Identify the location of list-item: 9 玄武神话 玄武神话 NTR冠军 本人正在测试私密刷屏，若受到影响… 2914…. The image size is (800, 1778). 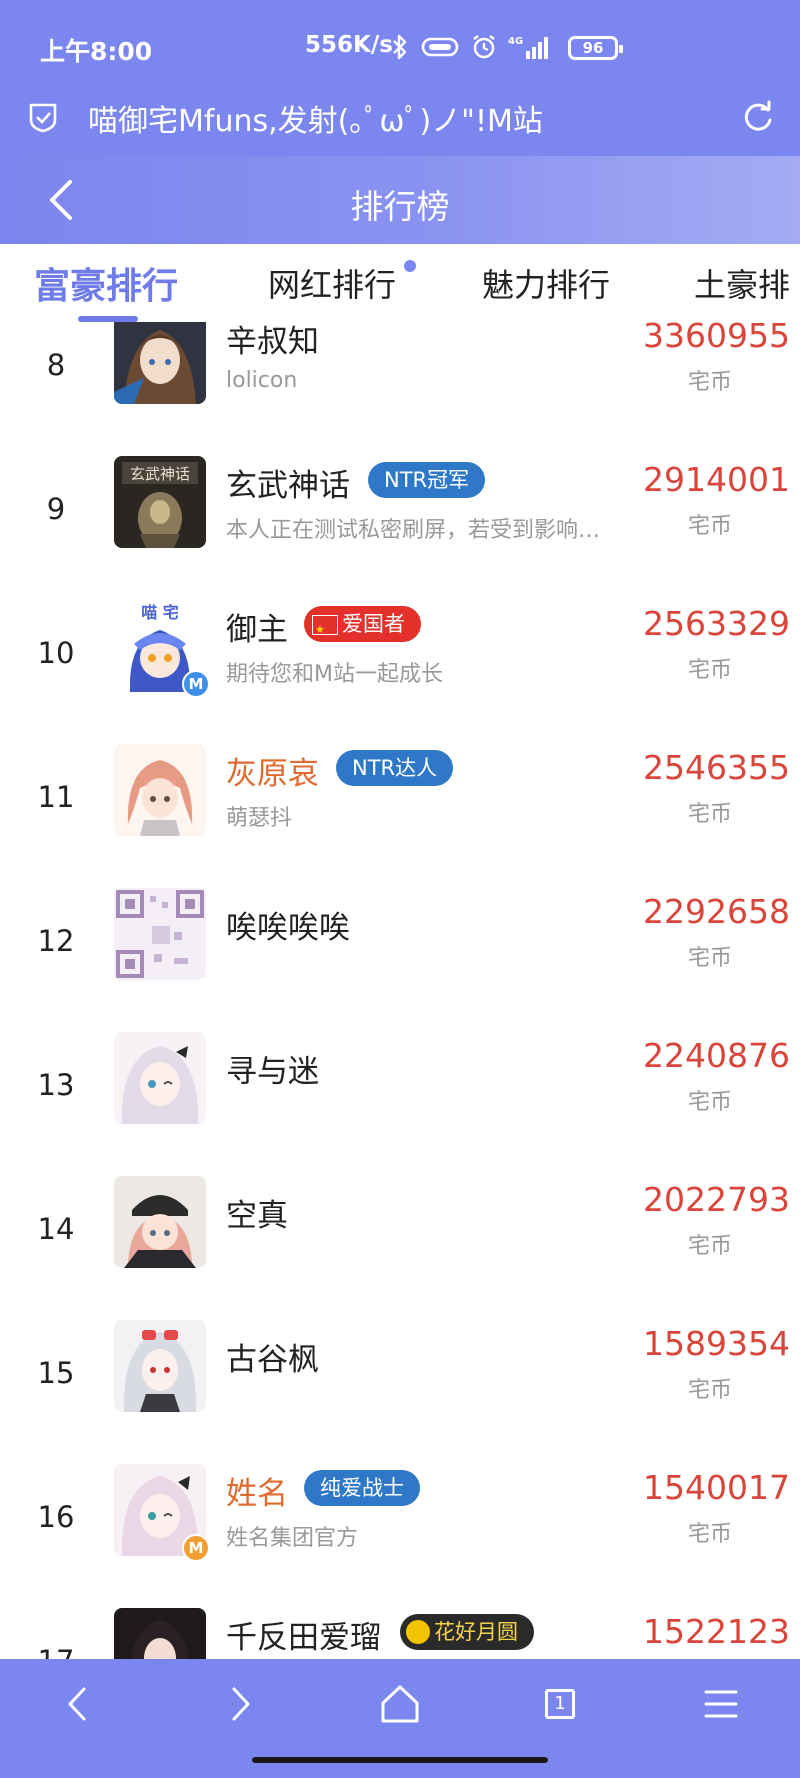
(400, 528).